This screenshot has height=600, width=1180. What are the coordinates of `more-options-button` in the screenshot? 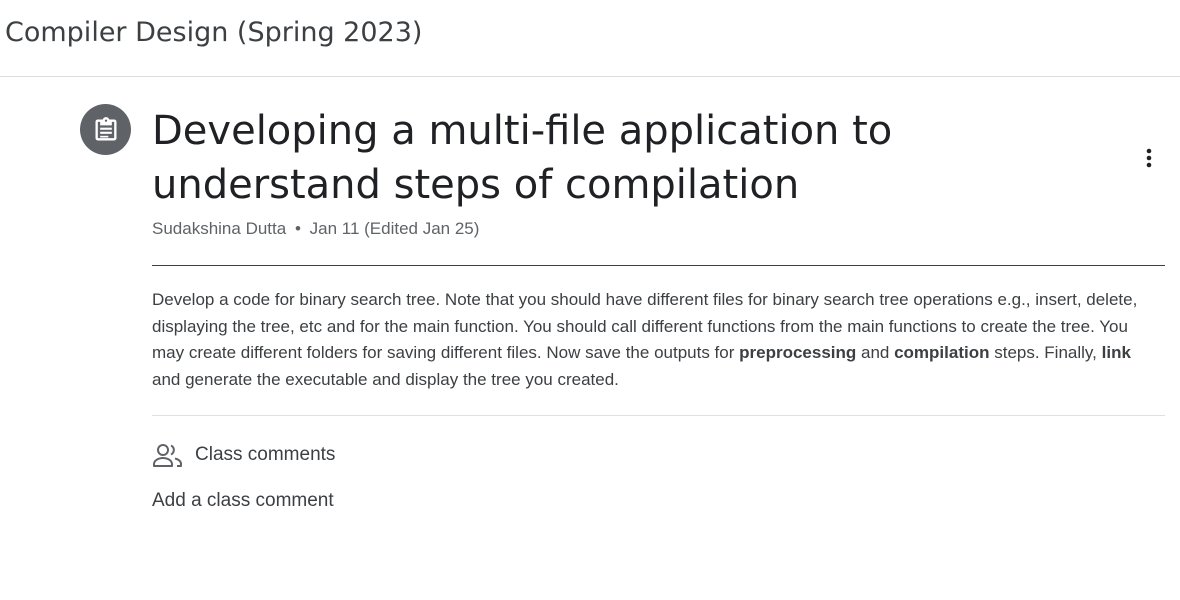 It's located at (1149, 158).